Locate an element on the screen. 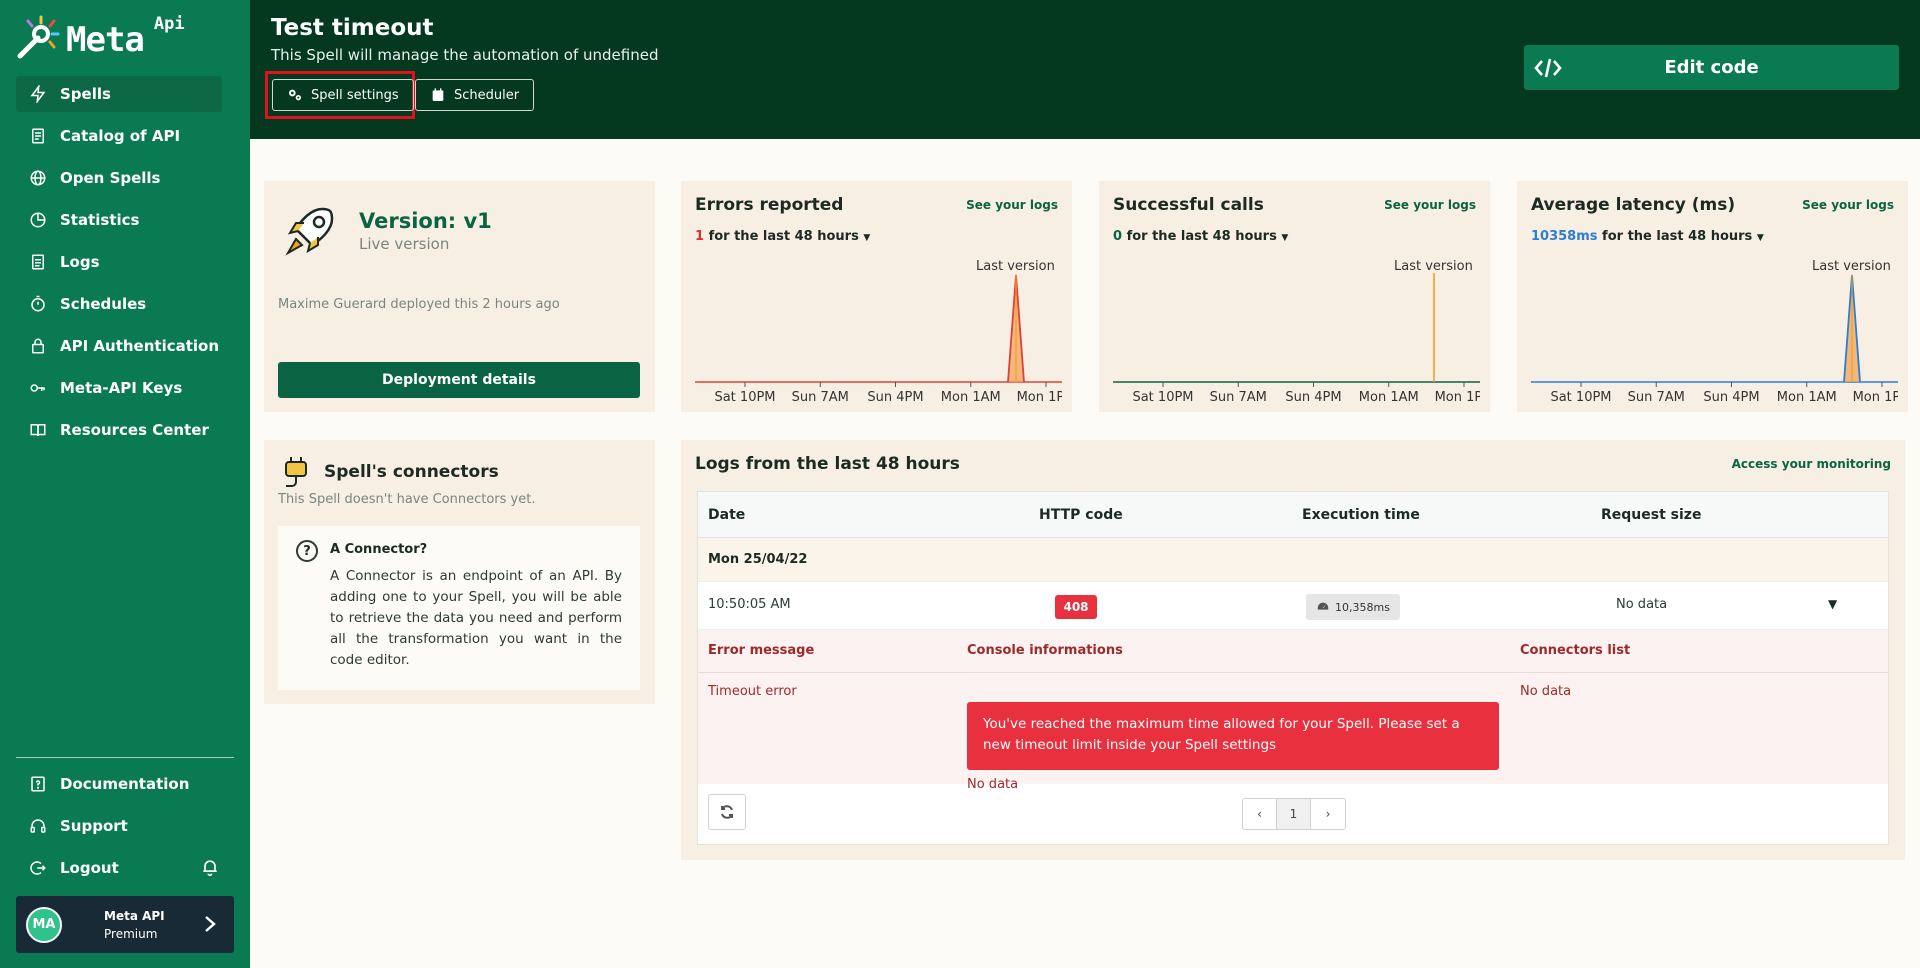 This screenshot has height=968, width=1920. error-message-value: Timeout error is located at coordinates (752, 691).